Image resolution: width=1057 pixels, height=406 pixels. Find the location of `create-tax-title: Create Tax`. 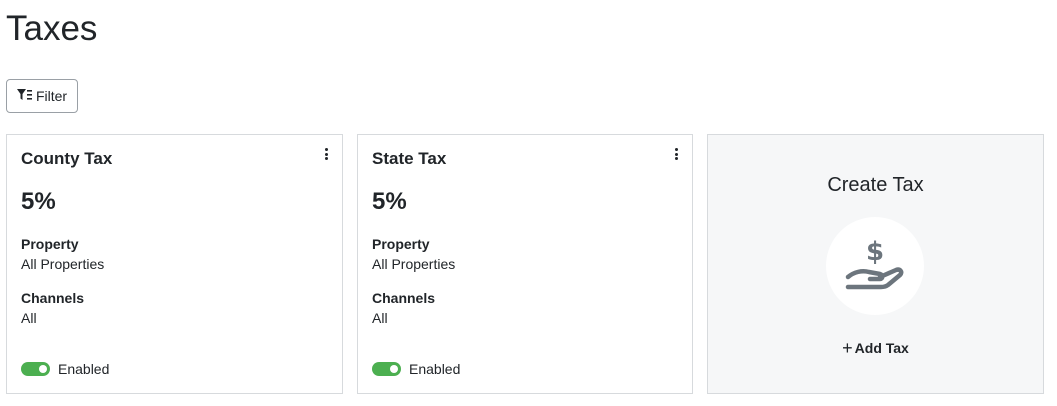

create-tax-title: Create Tax is located at coordinates (875, 185).